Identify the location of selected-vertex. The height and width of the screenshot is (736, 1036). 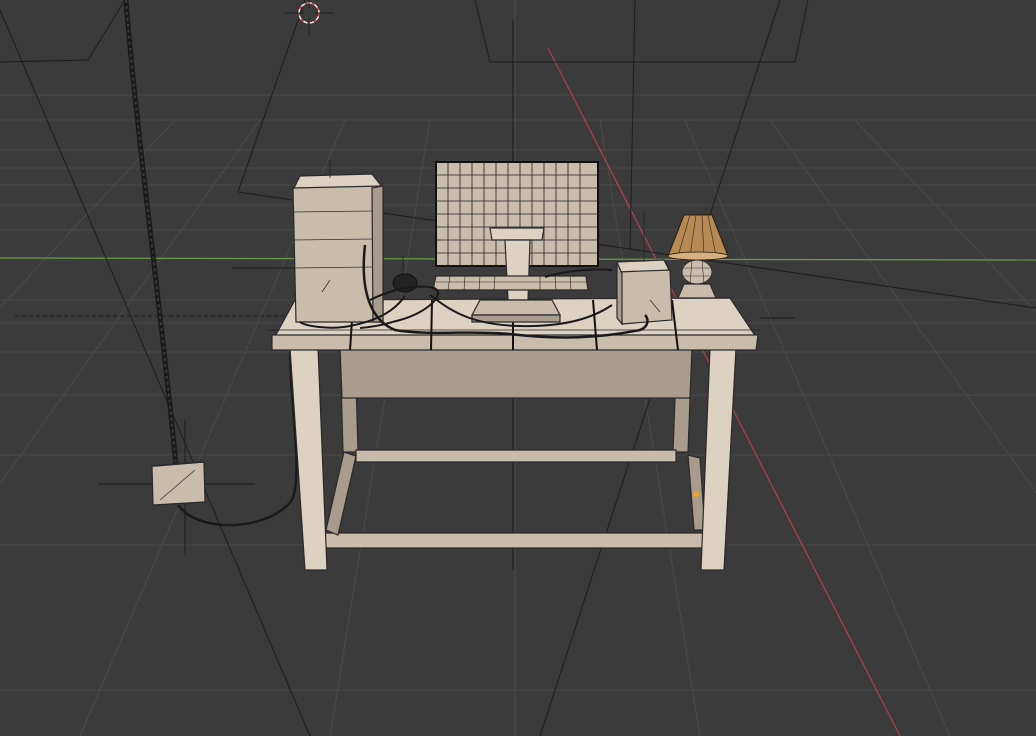
(696, 494).